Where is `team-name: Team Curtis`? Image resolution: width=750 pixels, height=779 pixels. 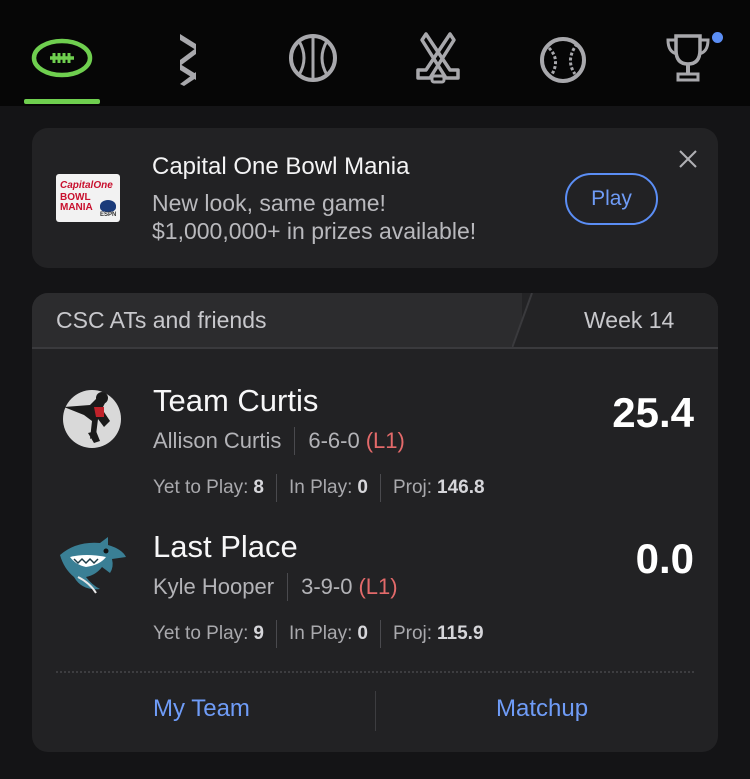
team-name: Team Curtis is located at coordinates (235, 401).